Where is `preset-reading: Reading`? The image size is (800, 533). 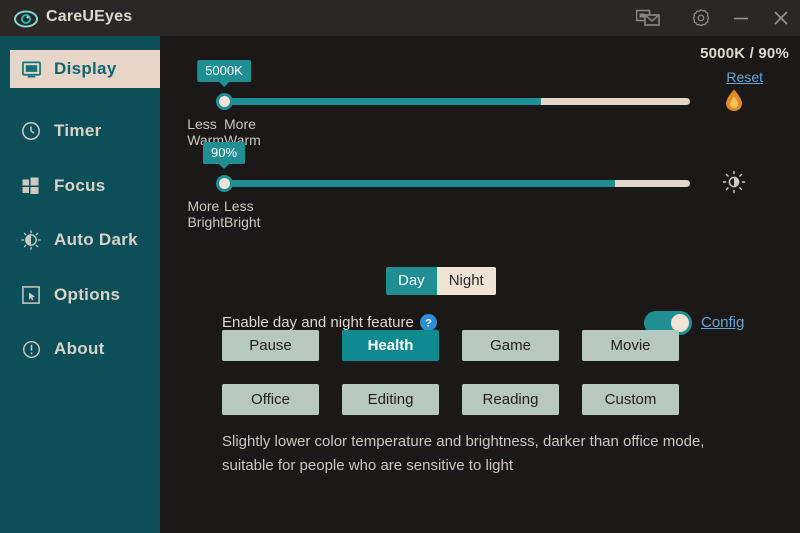
preset-reading: Reading is located at coordinates (510, 399).